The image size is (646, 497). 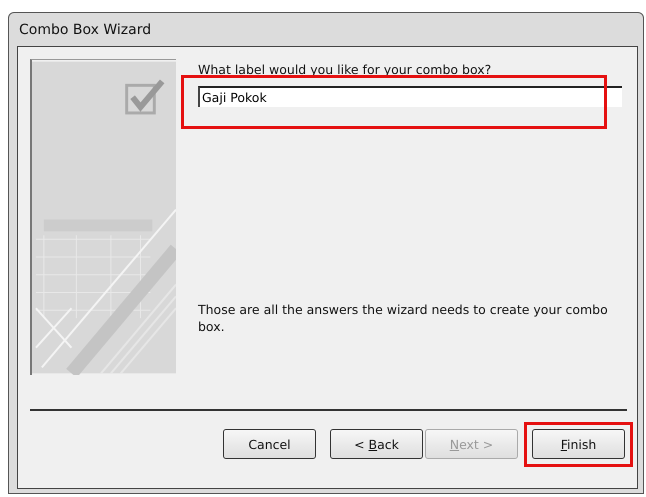 What do you see at coordinates (269, 444) in the screenshot?
I see `wizard-button: Cancel` at bounding box center [269, 444].